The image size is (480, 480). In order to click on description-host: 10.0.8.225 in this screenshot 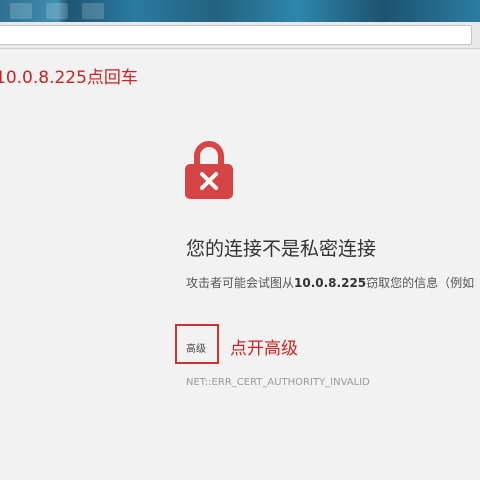, I will do `click(330, 283)`.